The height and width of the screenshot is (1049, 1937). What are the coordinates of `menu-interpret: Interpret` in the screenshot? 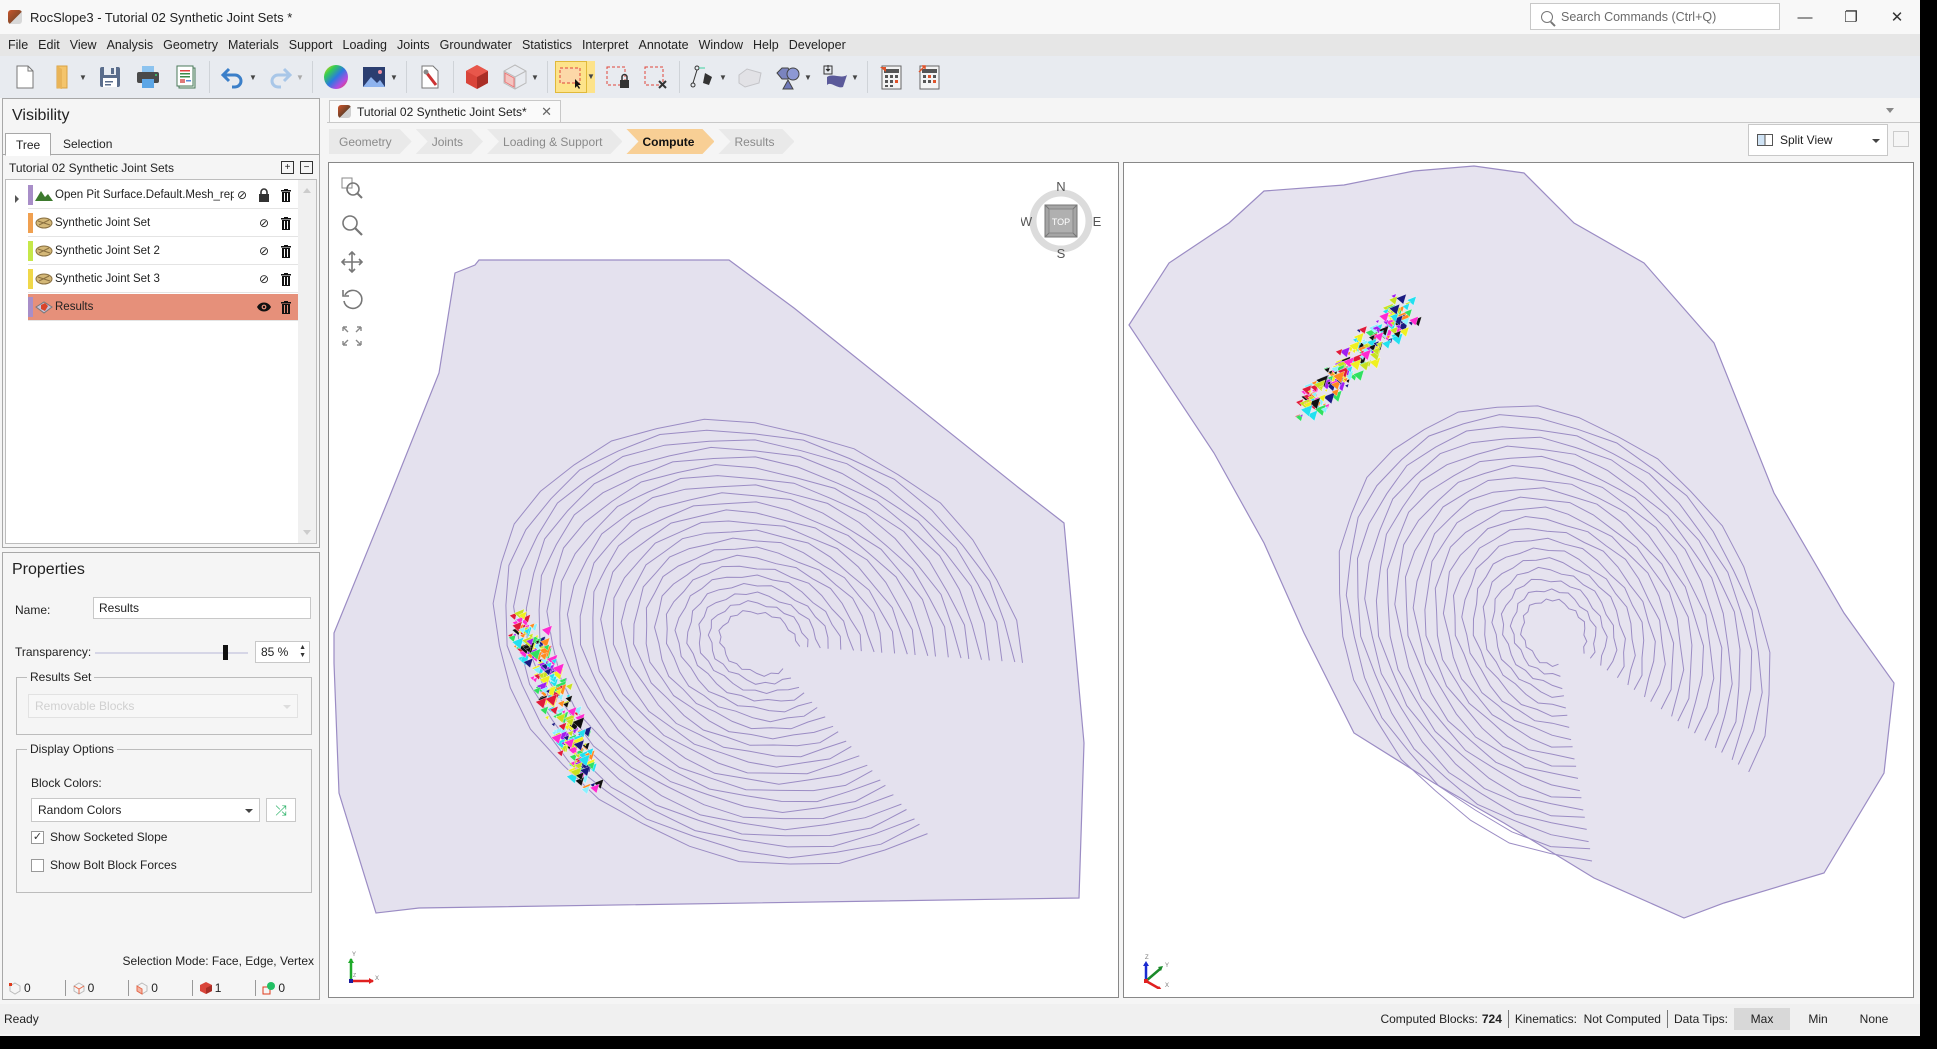 It's located at (605, 45).